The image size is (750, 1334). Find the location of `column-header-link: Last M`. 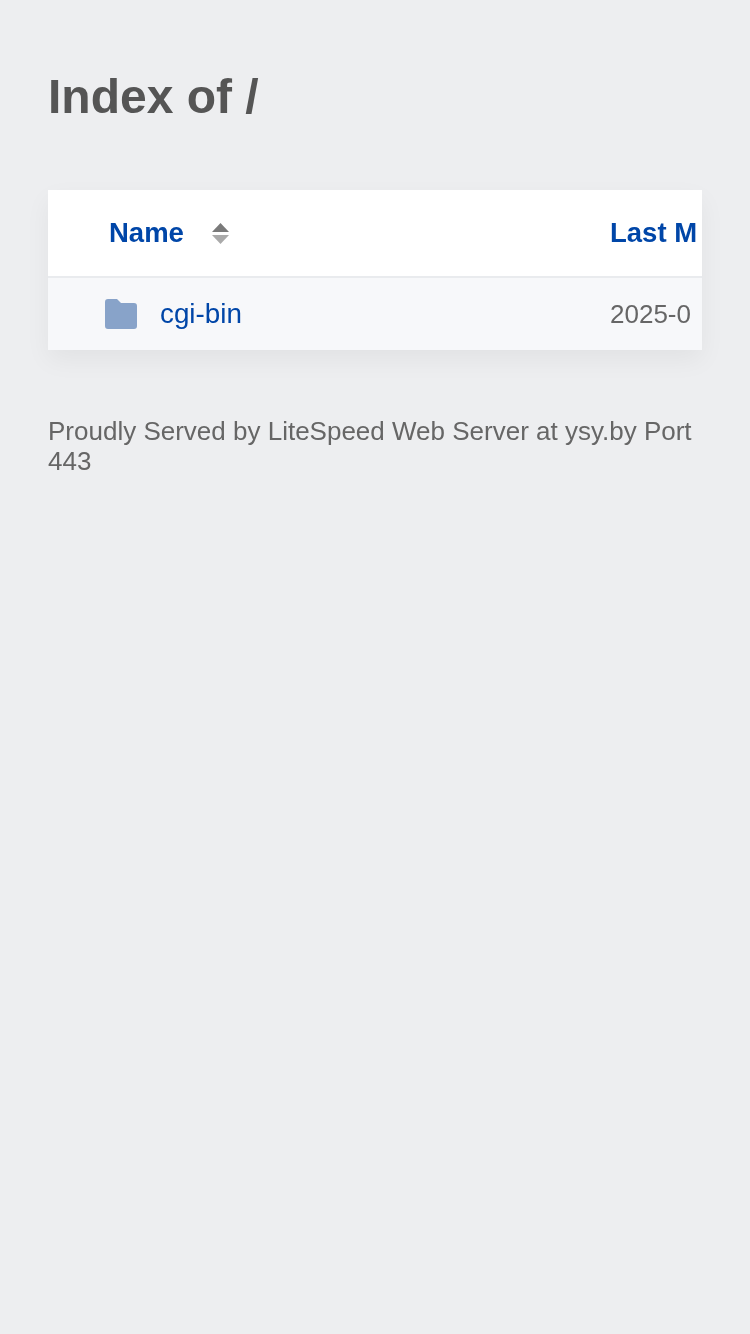

column-header-link: Last M is located at coordinates (654, 233).